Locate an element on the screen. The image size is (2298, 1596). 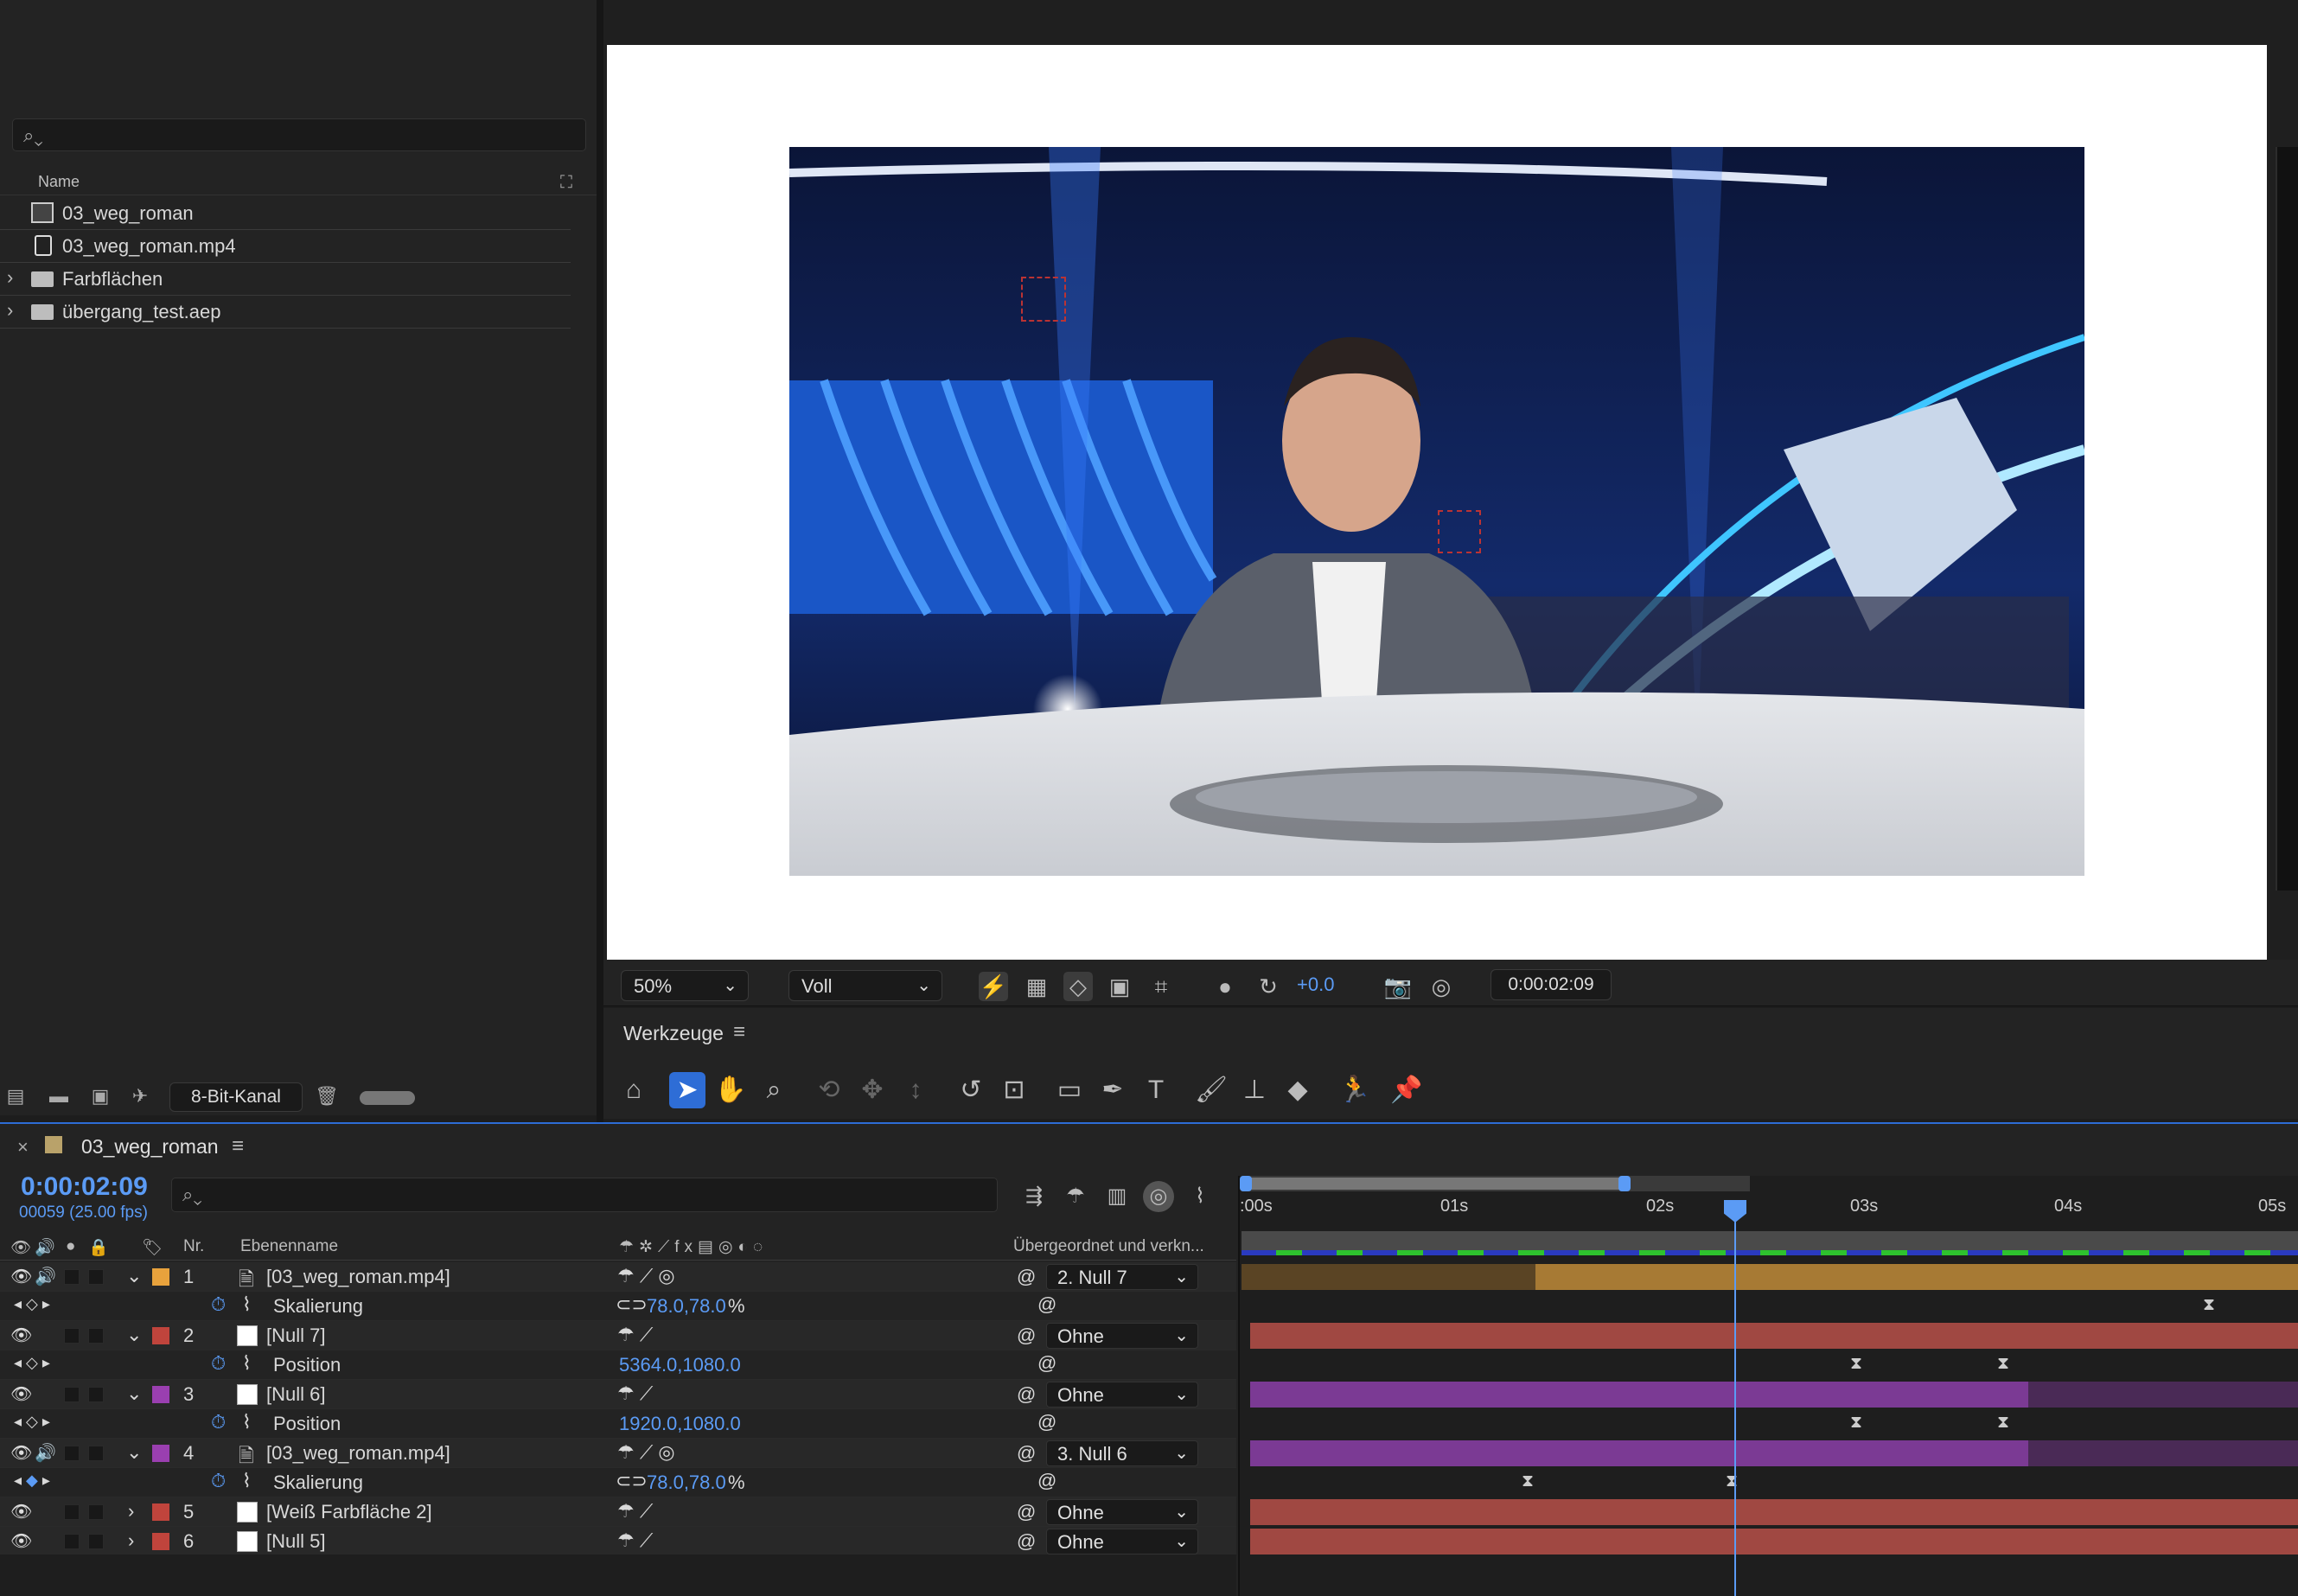
property-row: ◂ ◇ ▸ ⏱ ⌇ Skalierung ⊂⊃ 78.0,78.0 % @ is located at coordinates (618, 1306).